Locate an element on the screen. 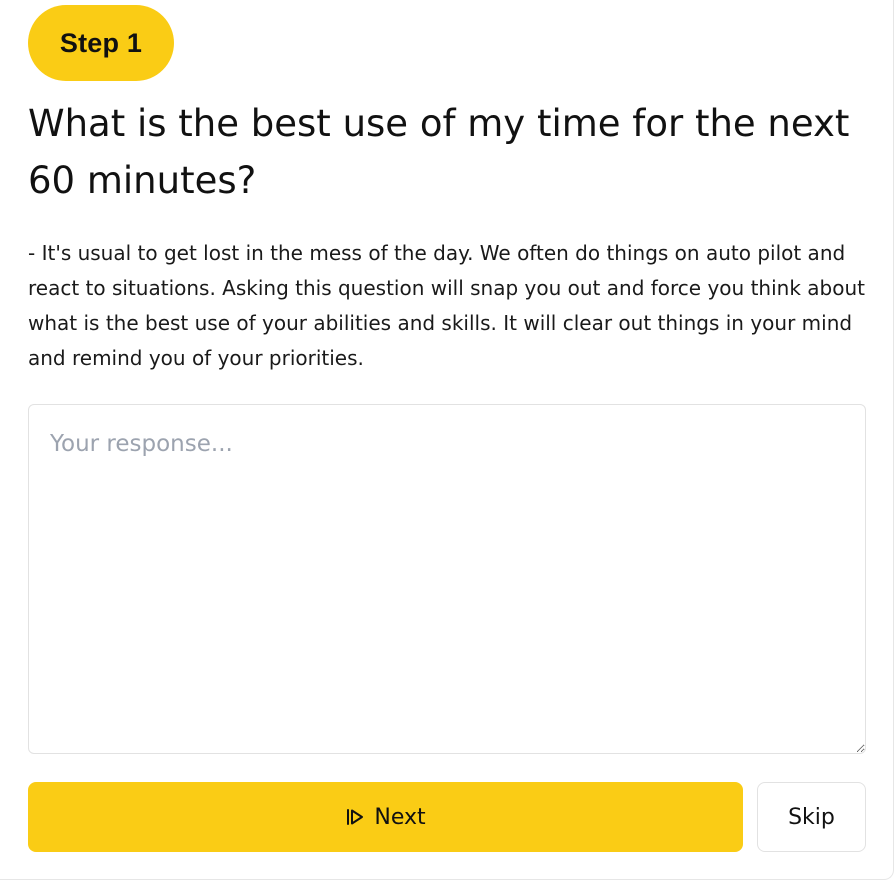 Image resolution: width=895 pixels, height=881 pixels. next-button: Next is located at coordinates (385, 817).